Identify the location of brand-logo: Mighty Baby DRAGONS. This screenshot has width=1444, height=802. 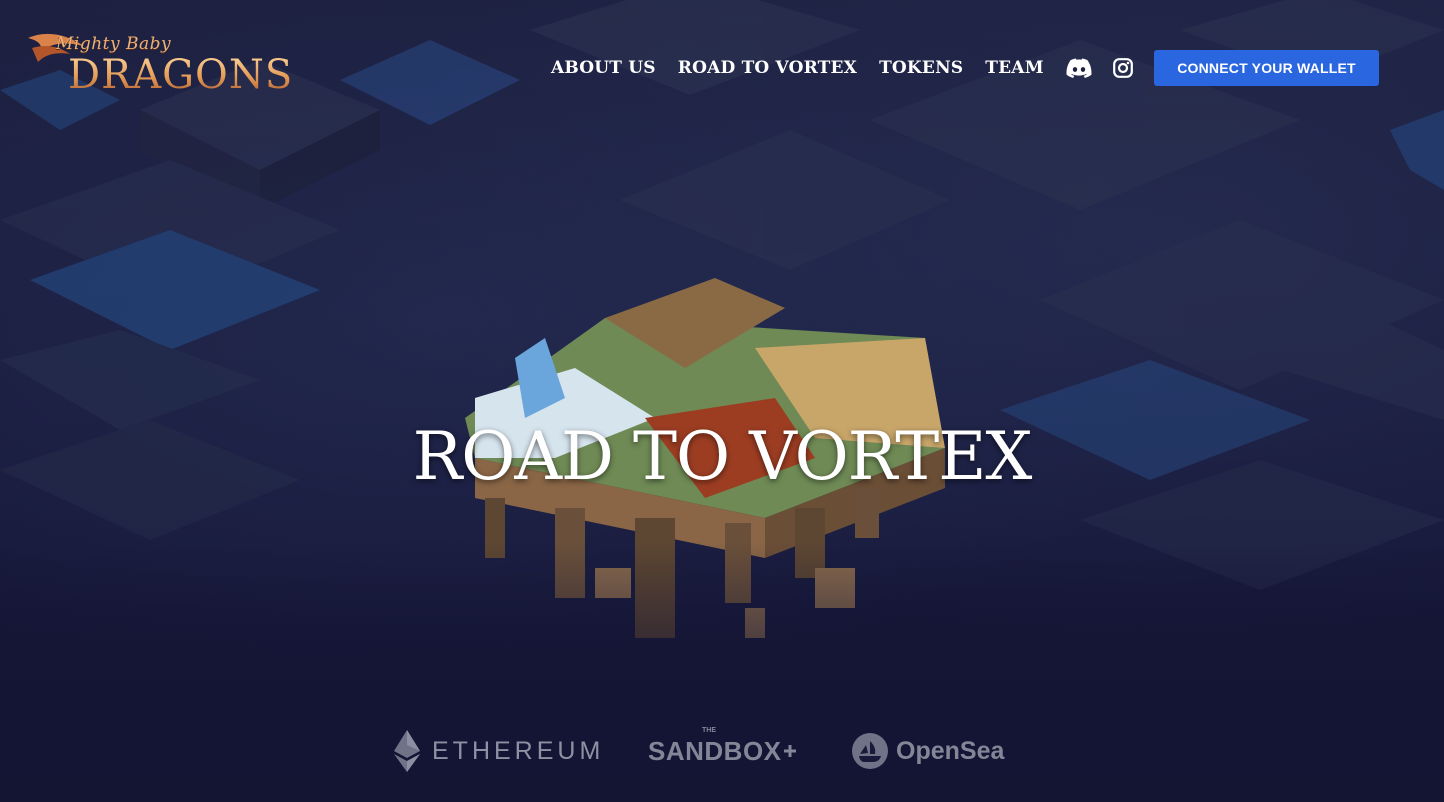
(159, 67).